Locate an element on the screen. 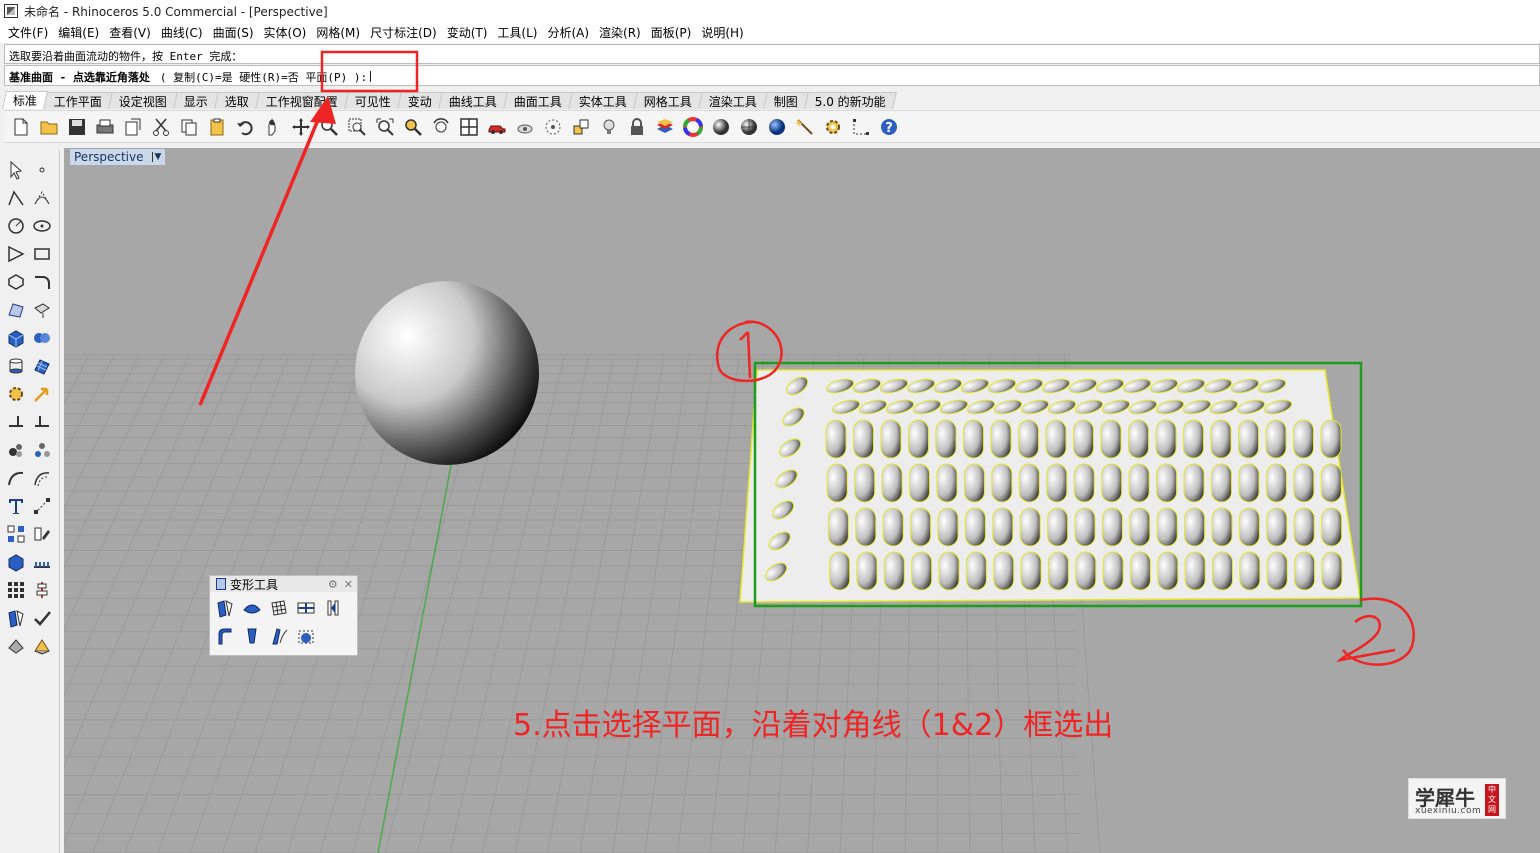 The height and width of the screenshot is (853, 1540). panel-header: 变形工具 ⚙ ✕ is located at coordinates (283, 584).